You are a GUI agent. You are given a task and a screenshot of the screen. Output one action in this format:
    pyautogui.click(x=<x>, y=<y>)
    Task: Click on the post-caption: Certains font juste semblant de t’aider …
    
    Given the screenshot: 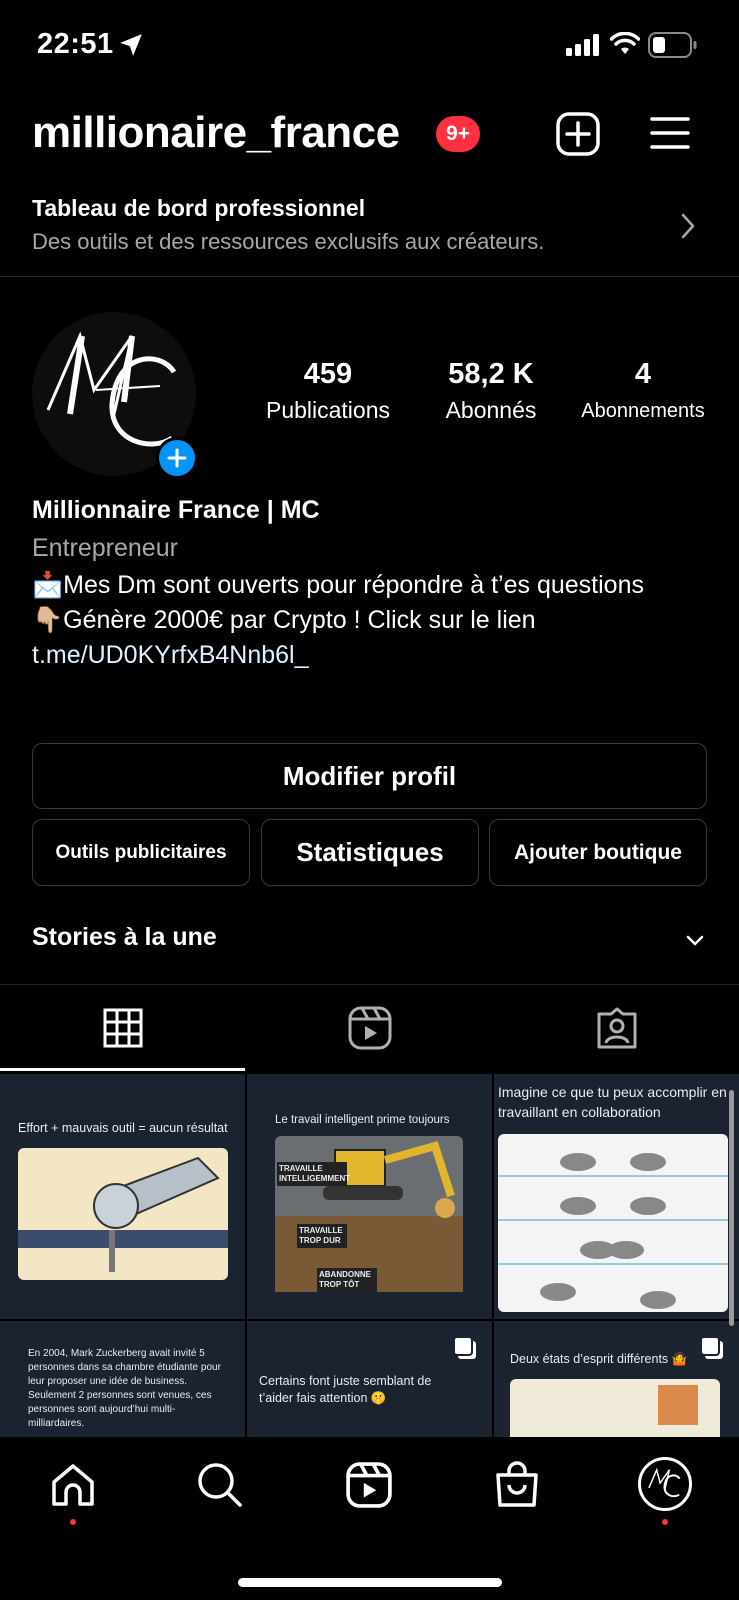 What is the action you would take?
    pyautogui.click(x=345, y=1389)
    